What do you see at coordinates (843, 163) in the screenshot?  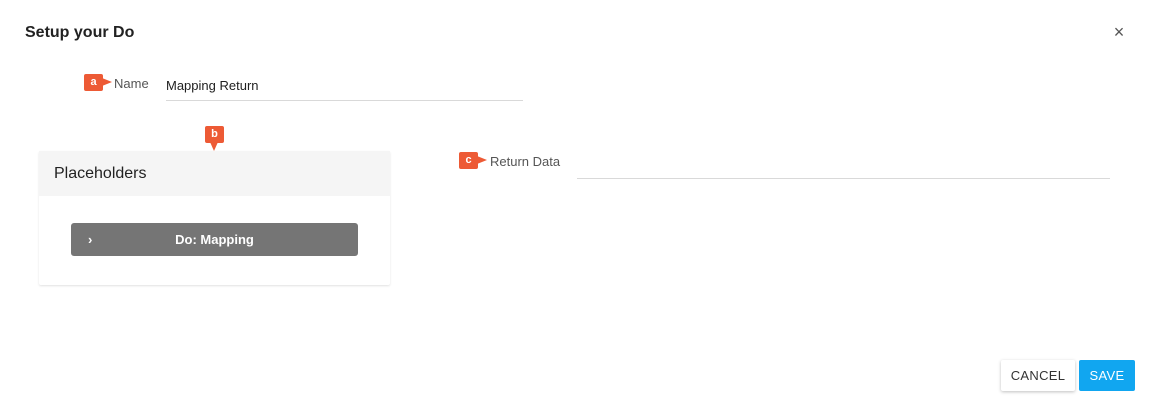 I see `return-data-input` at bounding box center [843, 163].